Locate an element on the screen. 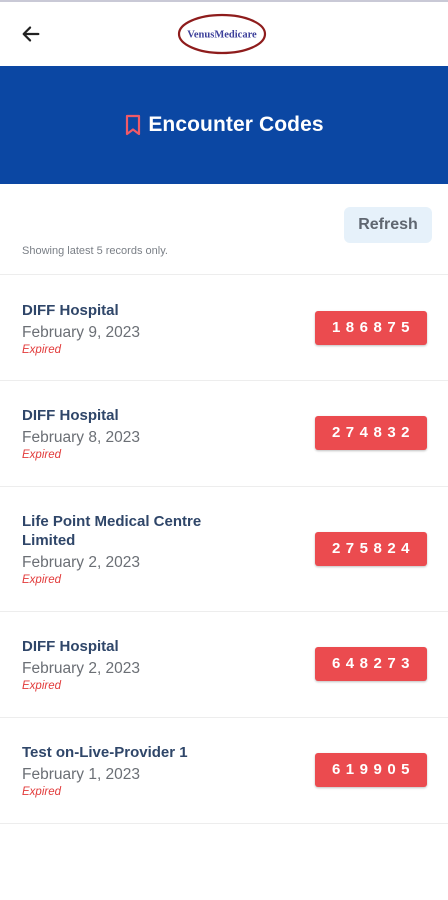 Image resolution: width=448 pixels, height=900 pixels. encounter-code-badge: 275824 is located at coordinates (371, 549).